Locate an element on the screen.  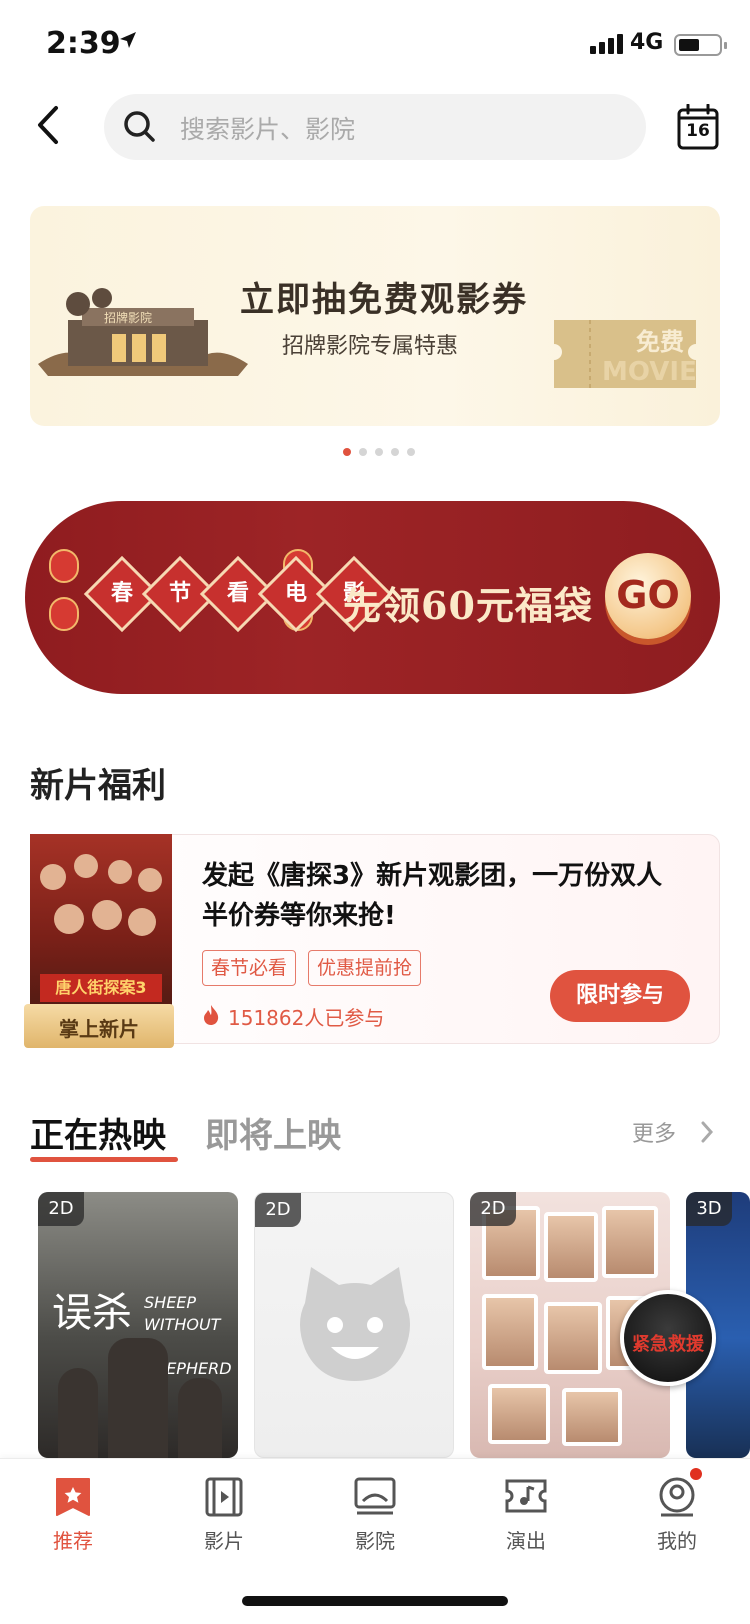
cat-placeholder-icon is located at coordinates (355, 1324).